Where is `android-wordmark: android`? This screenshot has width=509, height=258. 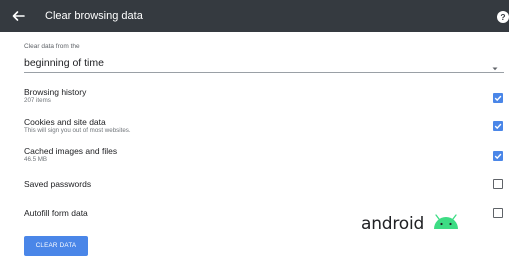 android-wordmark: android is located at coordinates (393, 224).